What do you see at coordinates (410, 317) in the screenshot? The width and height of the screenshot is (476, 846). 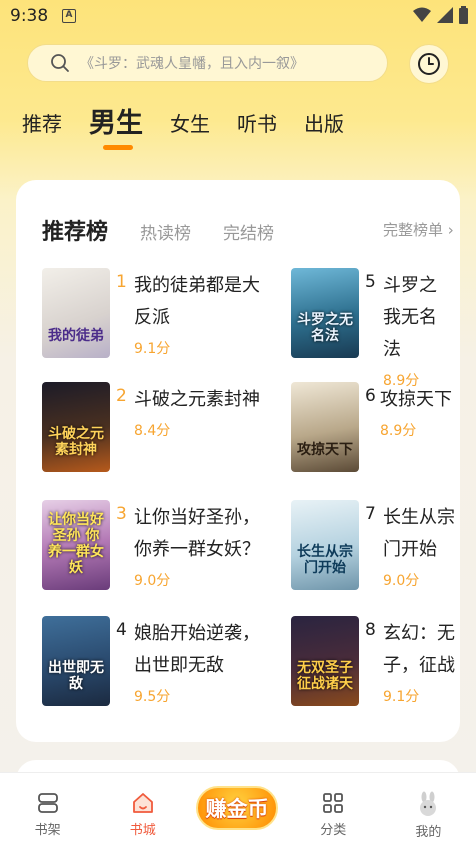 I see `book-title: 斗罗之我无名法` at bounding box center [410, 317].